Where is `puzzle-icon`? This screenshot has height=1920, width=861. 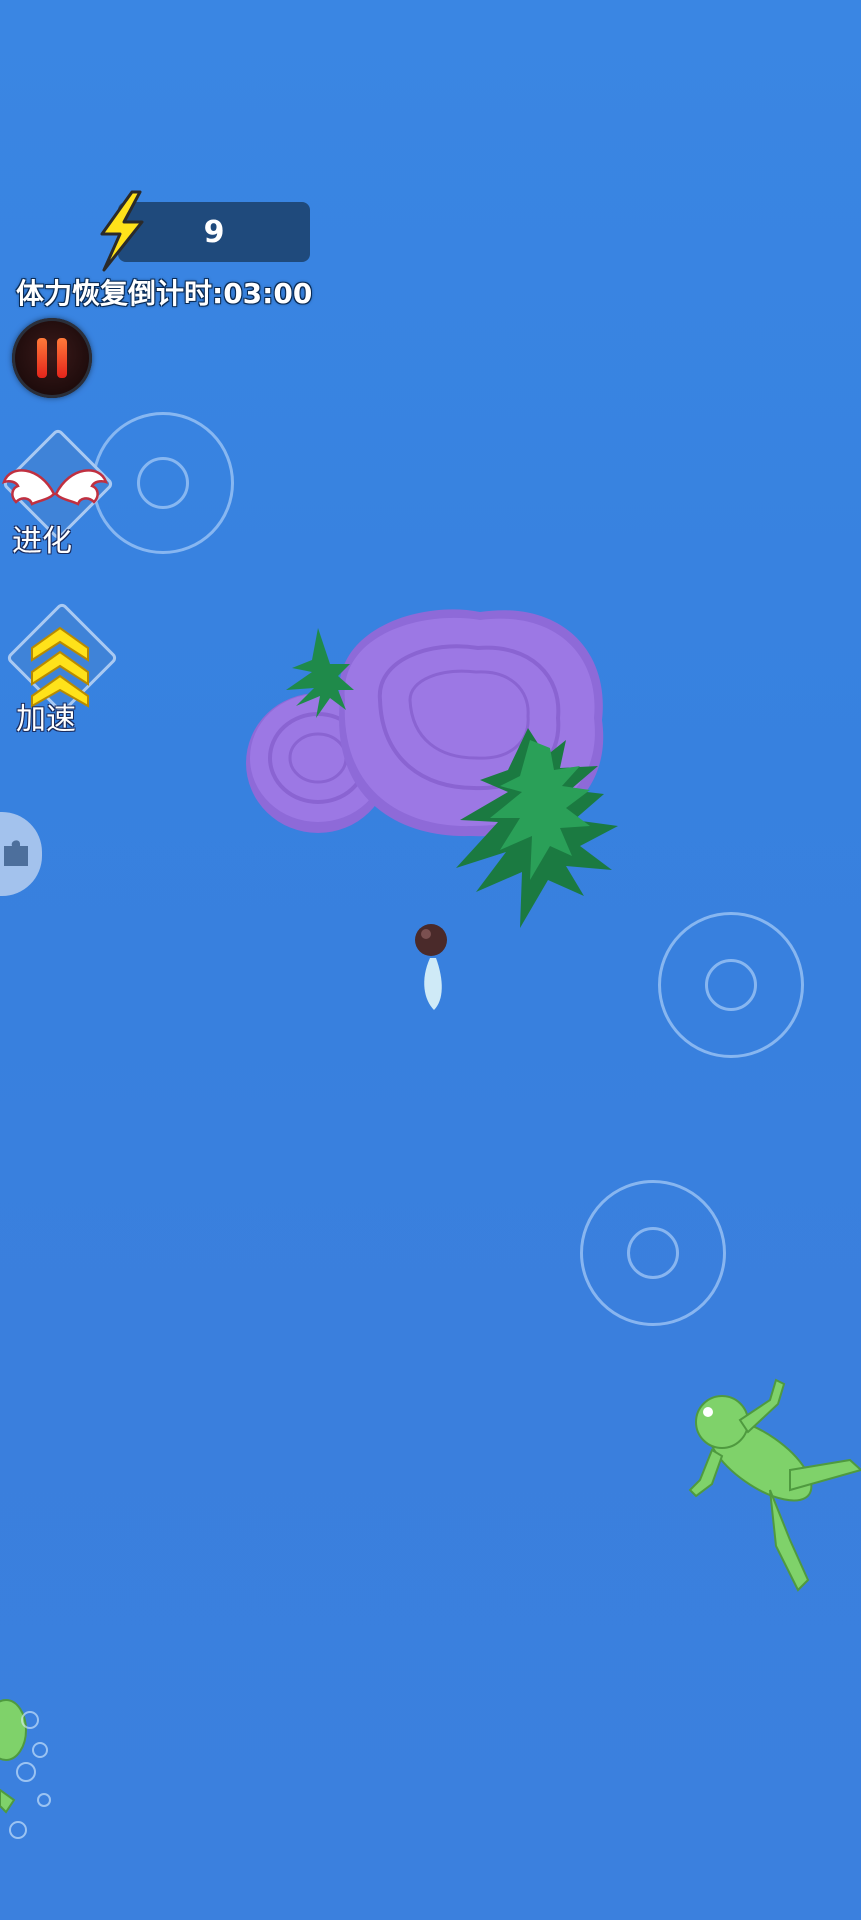 puzzle-icon is located at coordinates (16, 853).